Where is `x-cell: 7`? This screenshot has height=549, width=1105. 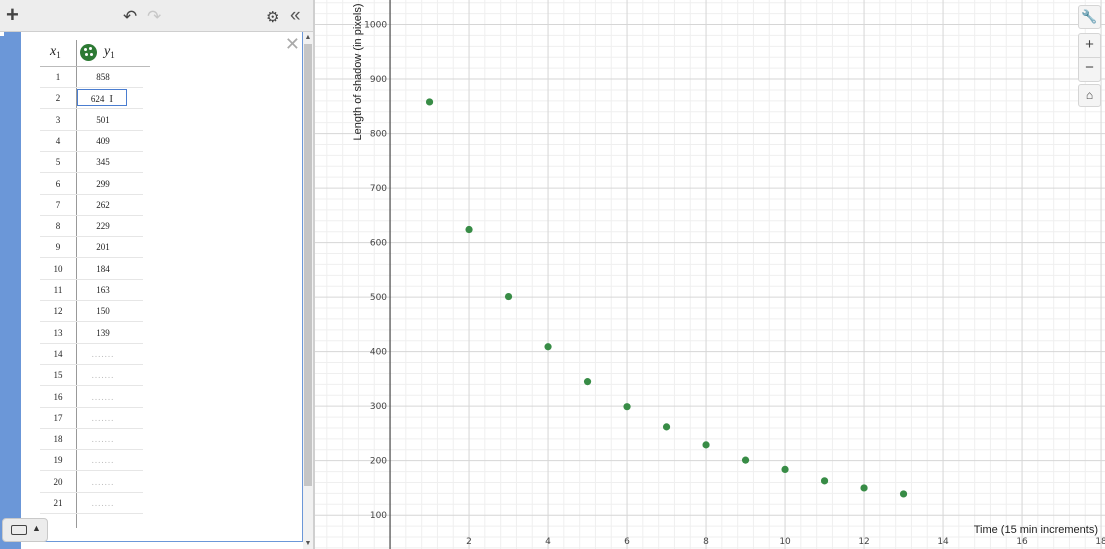
x-cell: 7 is located at coordinates (58, 205).